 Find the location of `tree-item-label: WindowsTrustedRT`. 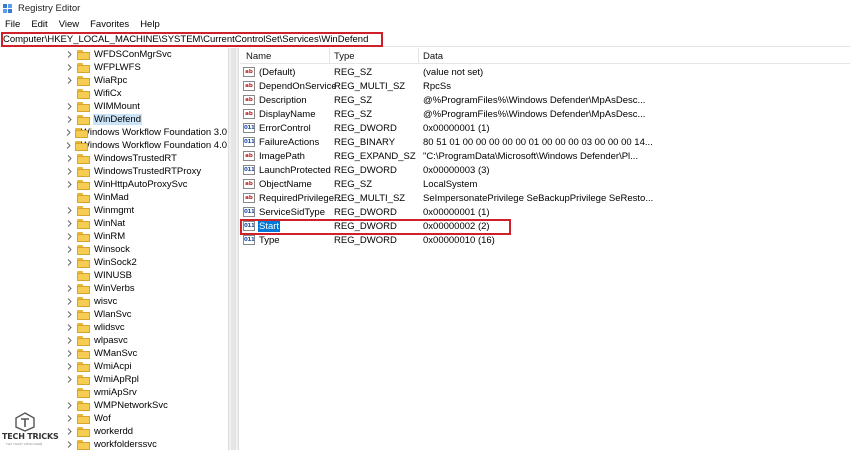

tree-item-label: WindowsTrustedRT is located at coordinates (135, 158).